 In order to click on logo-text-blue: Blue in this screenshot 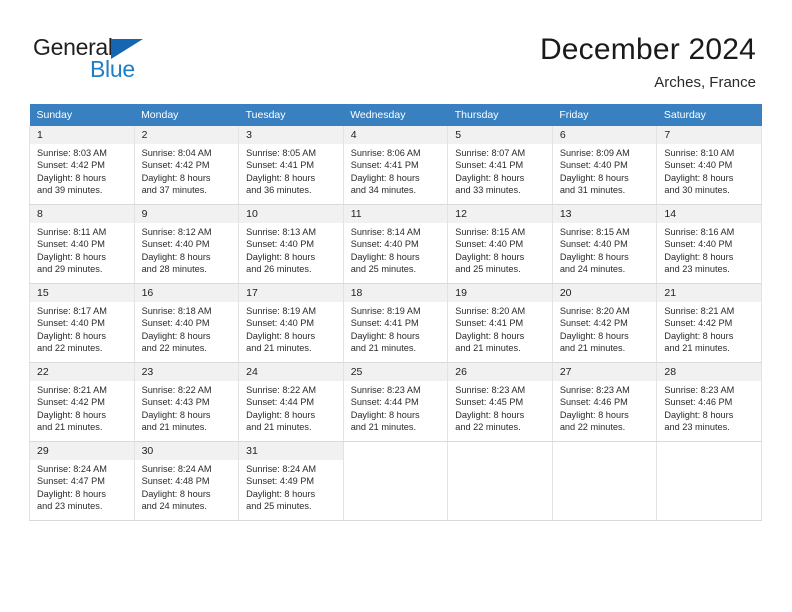, I will do `click(112, 69)`.